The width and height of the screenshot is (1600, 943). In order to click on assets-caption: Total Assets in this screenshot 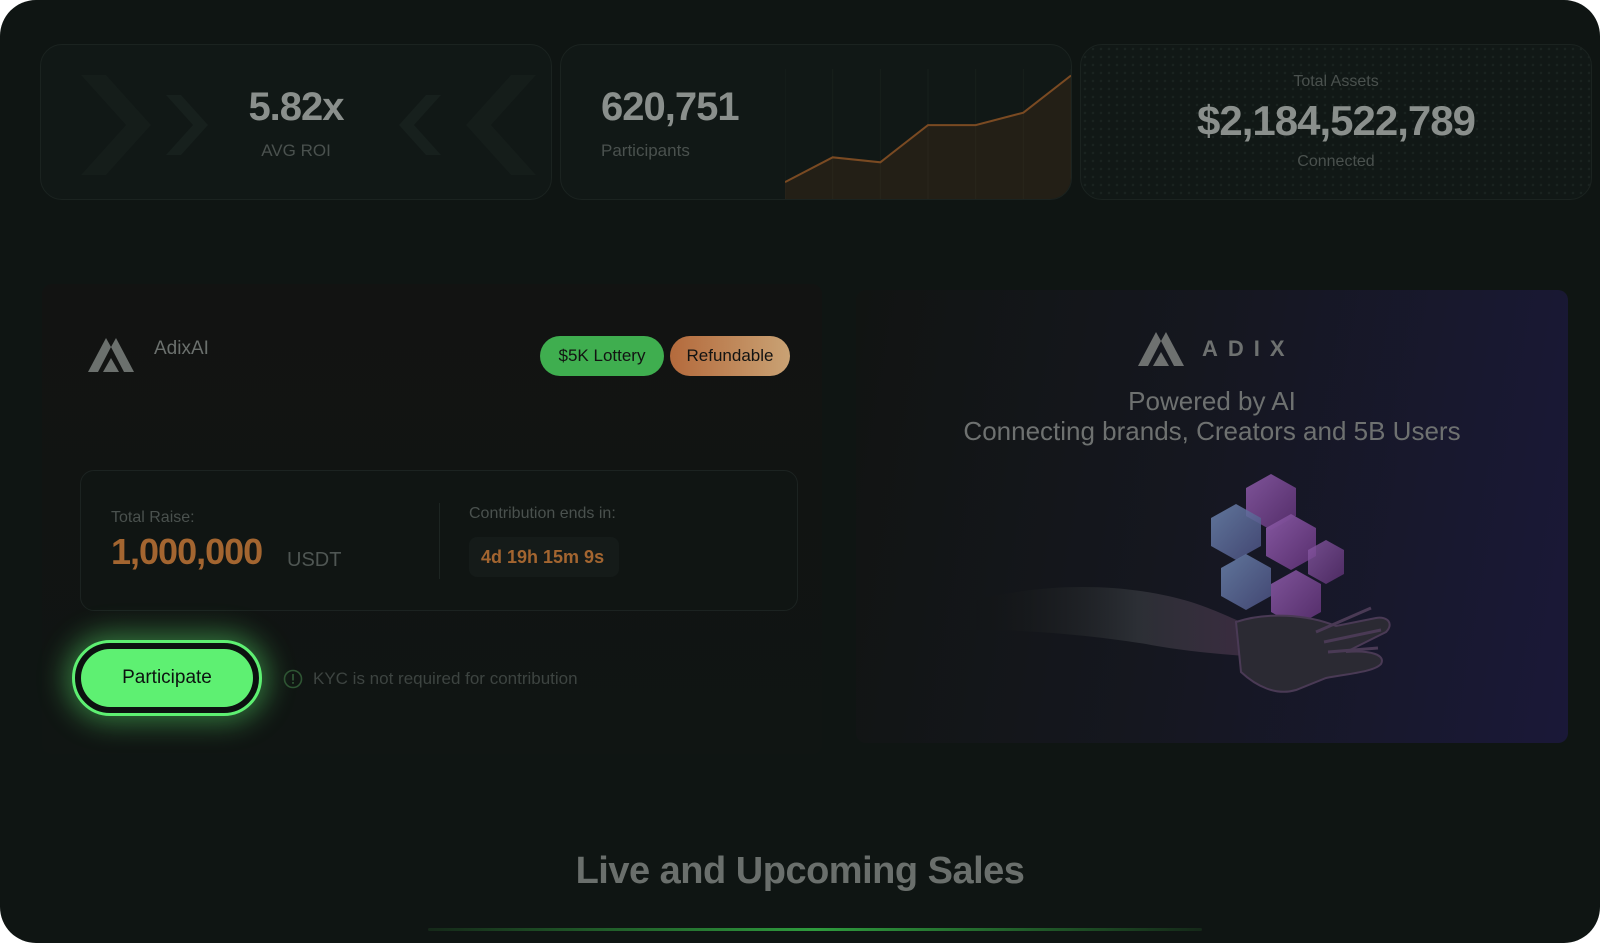, I will do `click(1336, 81)`.